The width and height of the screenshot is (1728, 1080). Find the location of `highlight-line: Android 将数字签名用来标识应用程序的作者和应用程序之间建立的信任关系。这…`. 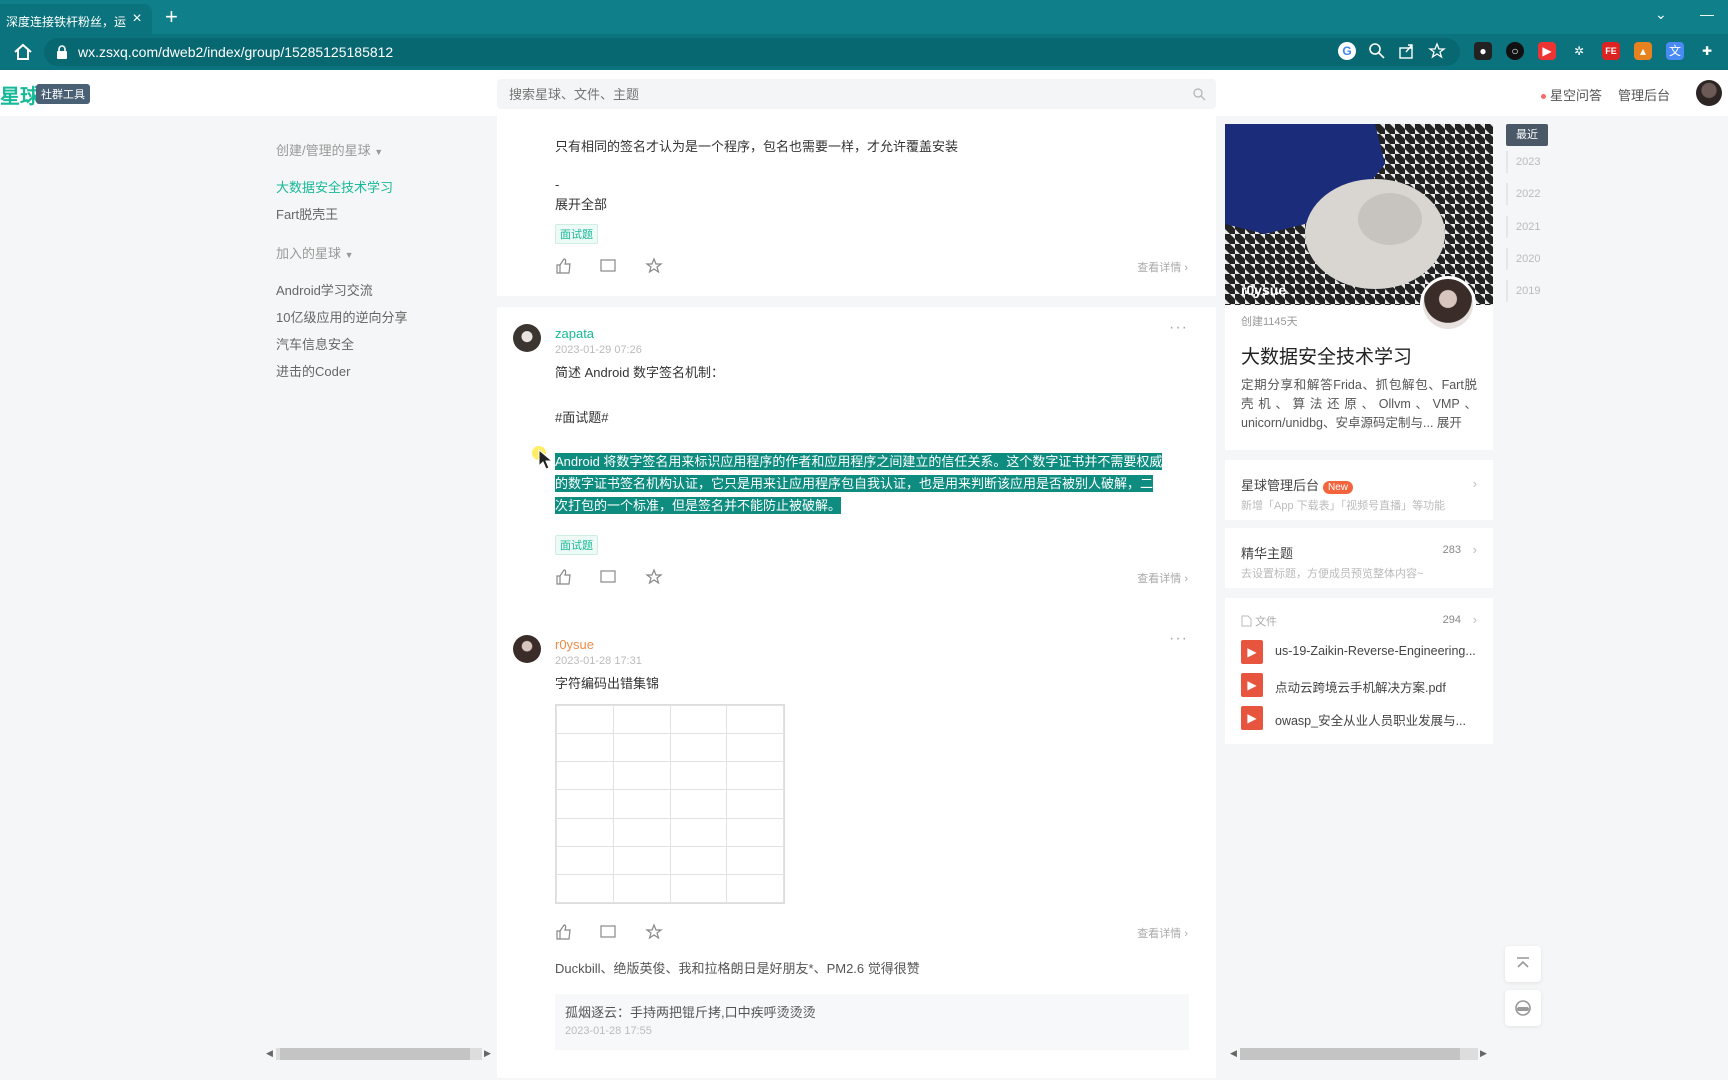

highlight-line: Android 将数字签名用来标识应用程序的作者和应用程序之间建立的信任关系。这… is located at coordinates (859, 461).